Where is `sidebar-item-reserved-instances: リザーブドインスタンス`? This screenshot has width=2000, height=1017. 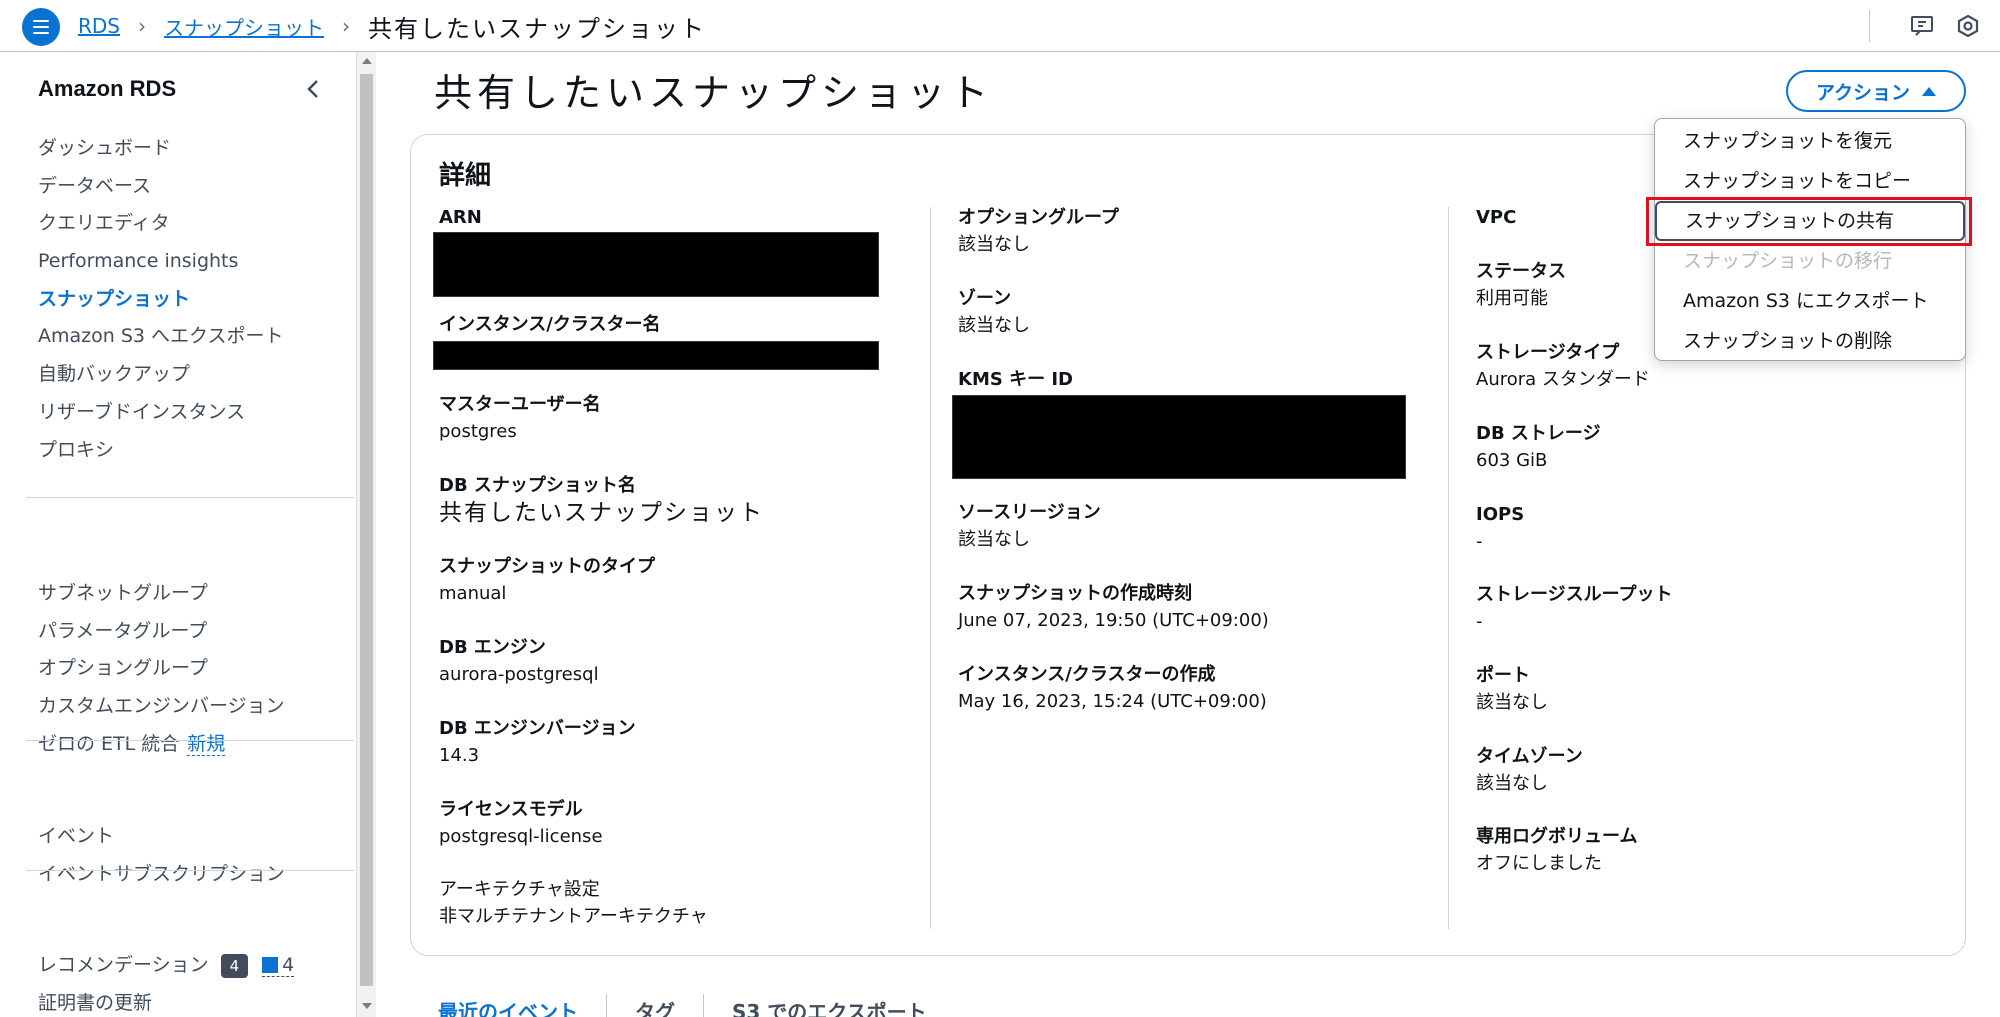 sidebar-item-reserved-instances: リザーブドインスタンス is located at coordinates (160, 413).